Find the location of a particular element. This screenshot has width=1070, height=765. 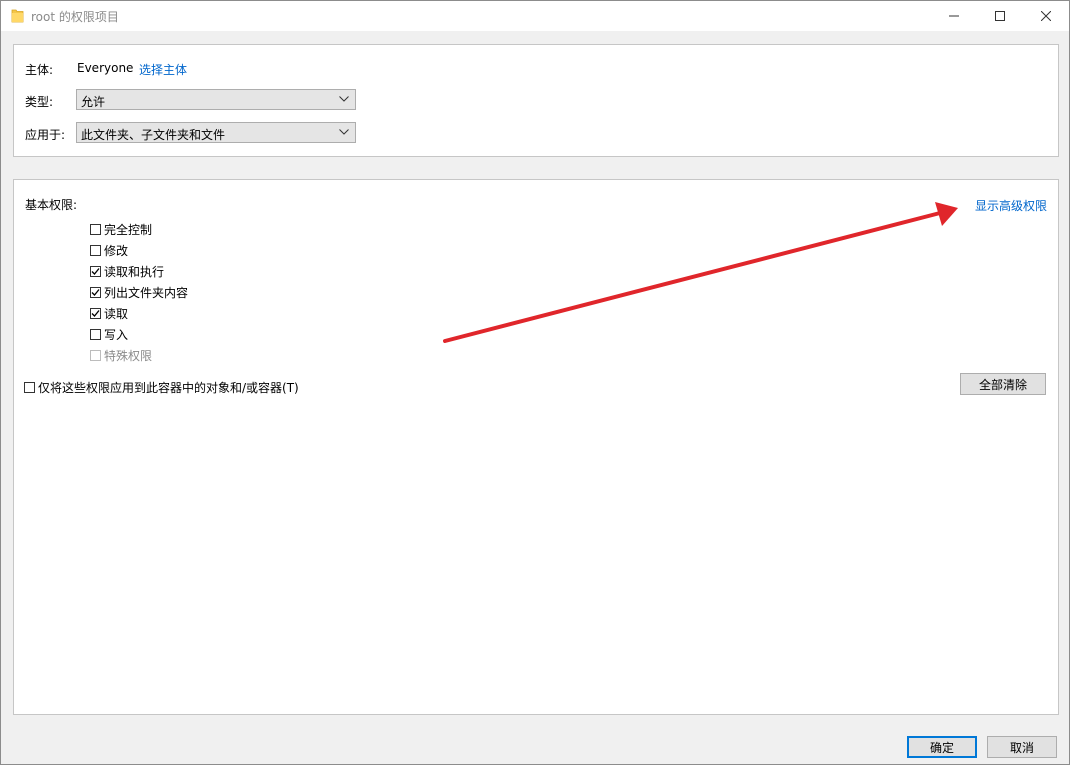

apply-only-container-row: 仅将这些权限应用到此容器中的对象和/或容器(T) is located at coordinates (161, 387).